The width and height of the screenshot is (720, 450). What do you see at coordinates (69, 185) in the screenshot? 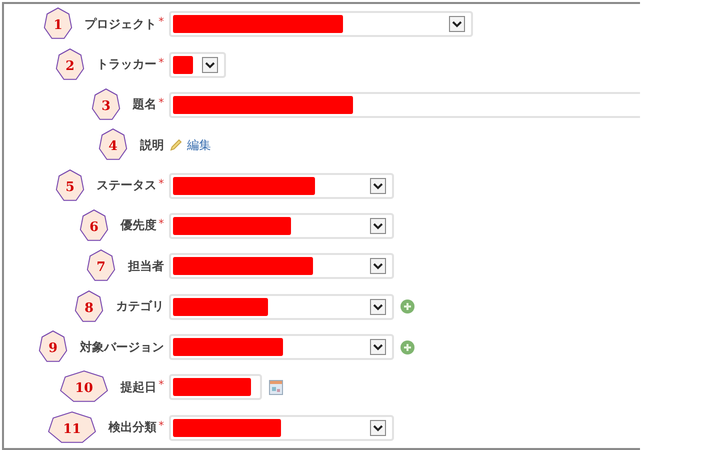
I see `number-badge: 5` at bounding box center [69, 185].